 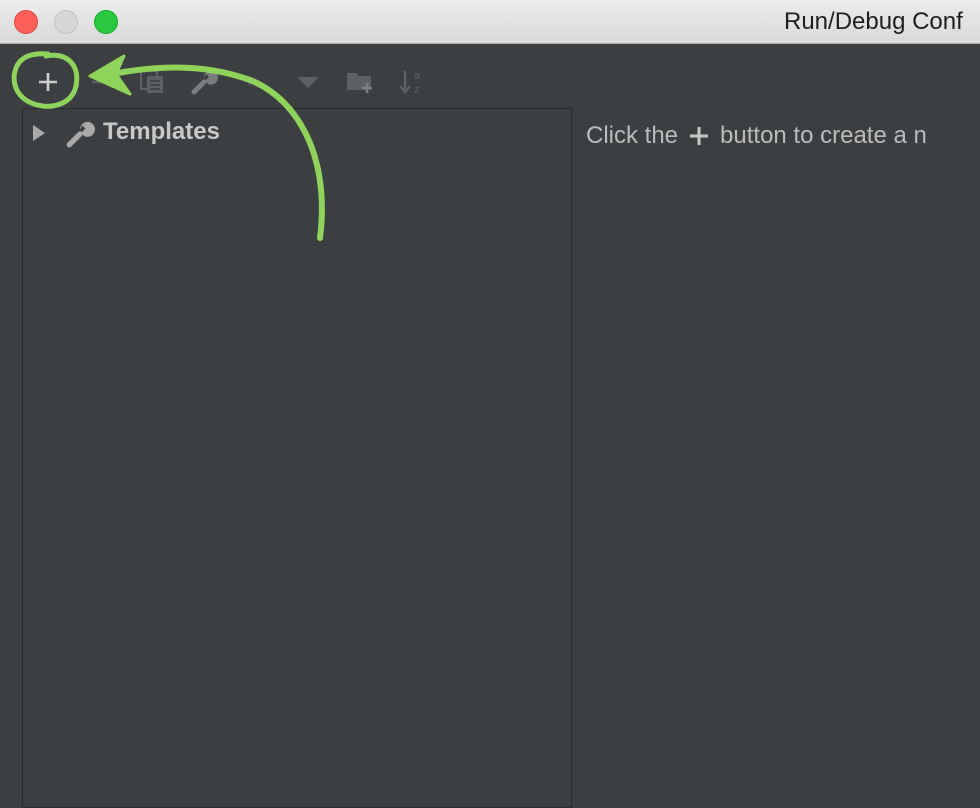 I want to click on sort-button: a z, so click(x=412, y=82).